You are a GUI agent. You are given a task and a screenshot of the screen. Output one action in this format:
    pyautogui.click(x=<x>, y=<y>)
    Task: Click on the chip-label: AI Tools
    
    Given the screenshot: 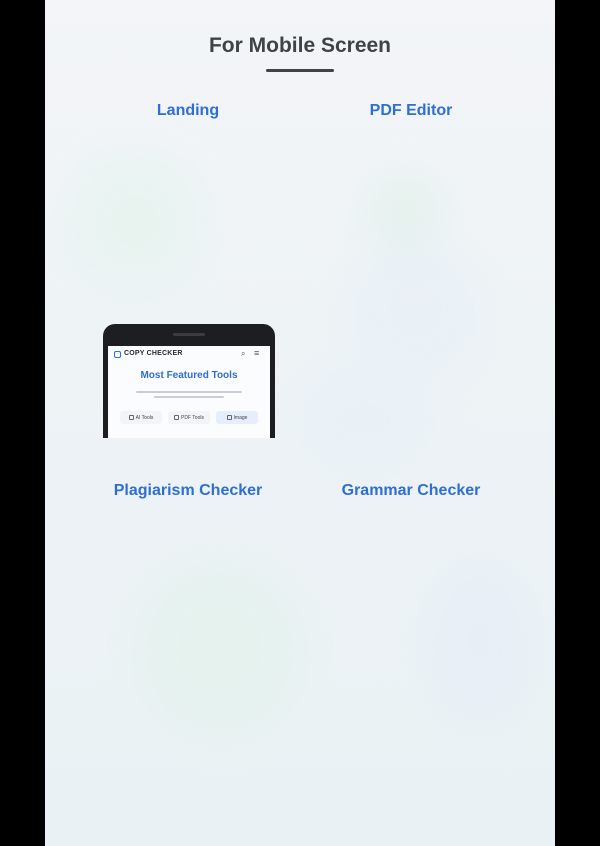 What is the action you would take?
    pyautogui.click(x=144, y=417)
    